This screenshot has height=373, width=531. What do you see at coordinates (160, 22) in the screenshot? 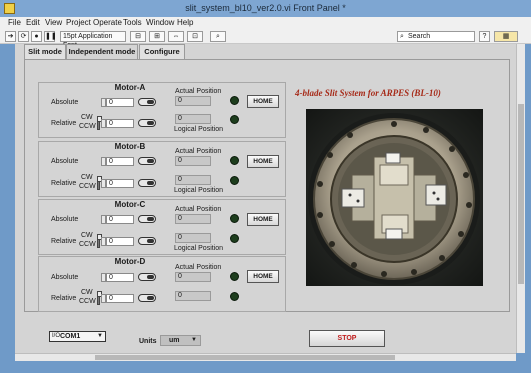
I see `menu-window: Window` at bounding box center [160, 22].